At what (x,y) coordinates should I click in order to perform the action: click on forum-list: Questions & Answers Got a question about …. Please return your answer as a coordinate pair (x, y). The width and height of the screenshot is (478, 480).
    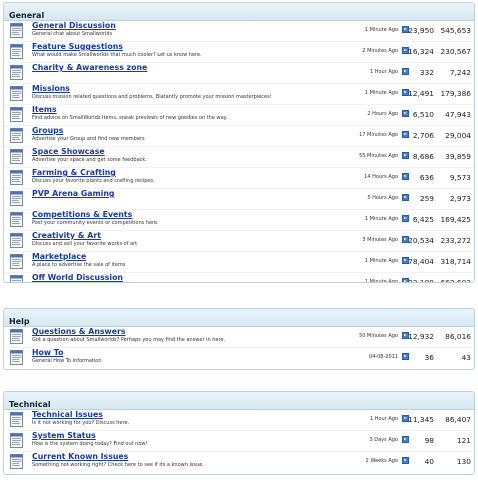
    Looking at the image, I should click on (239, 347).